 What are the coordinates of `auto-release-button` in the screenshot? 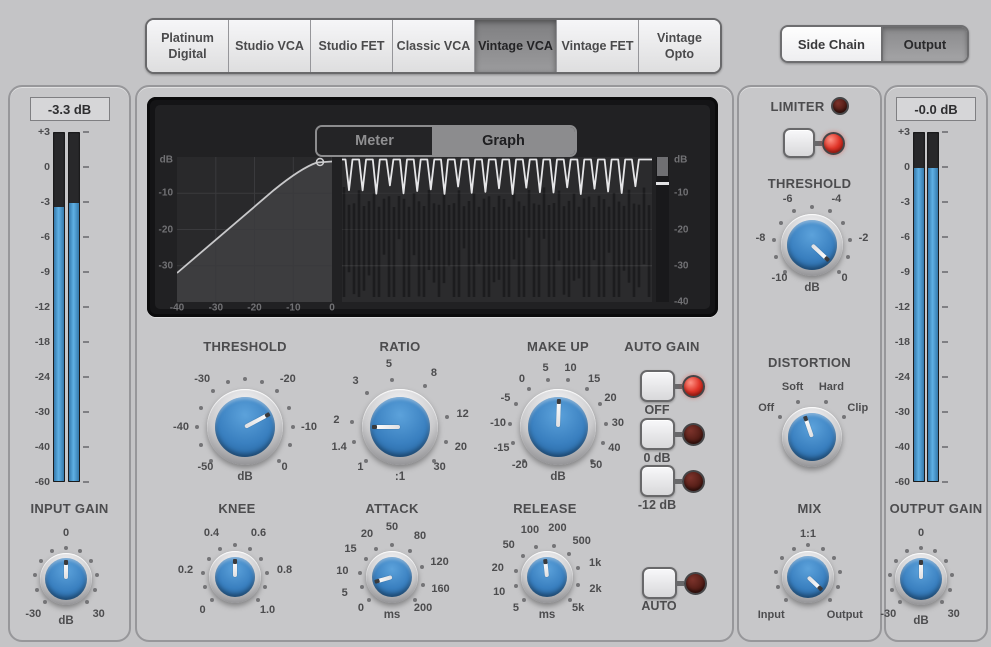 It's located at (674, 583).